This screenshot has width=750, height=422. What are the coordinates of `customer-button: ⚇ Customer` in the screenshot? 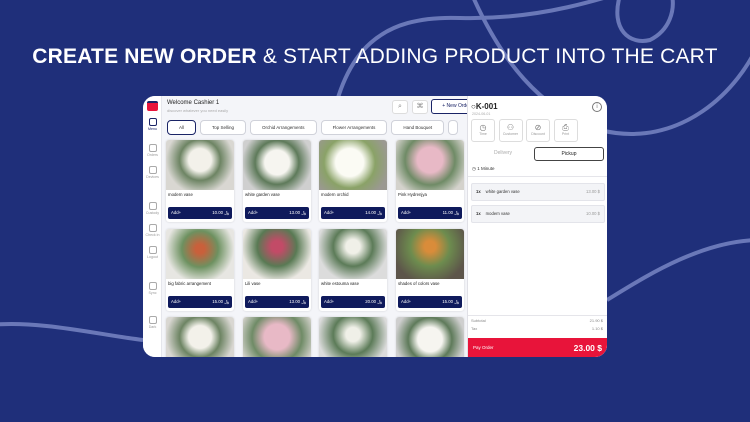 It's located at (510, 130).